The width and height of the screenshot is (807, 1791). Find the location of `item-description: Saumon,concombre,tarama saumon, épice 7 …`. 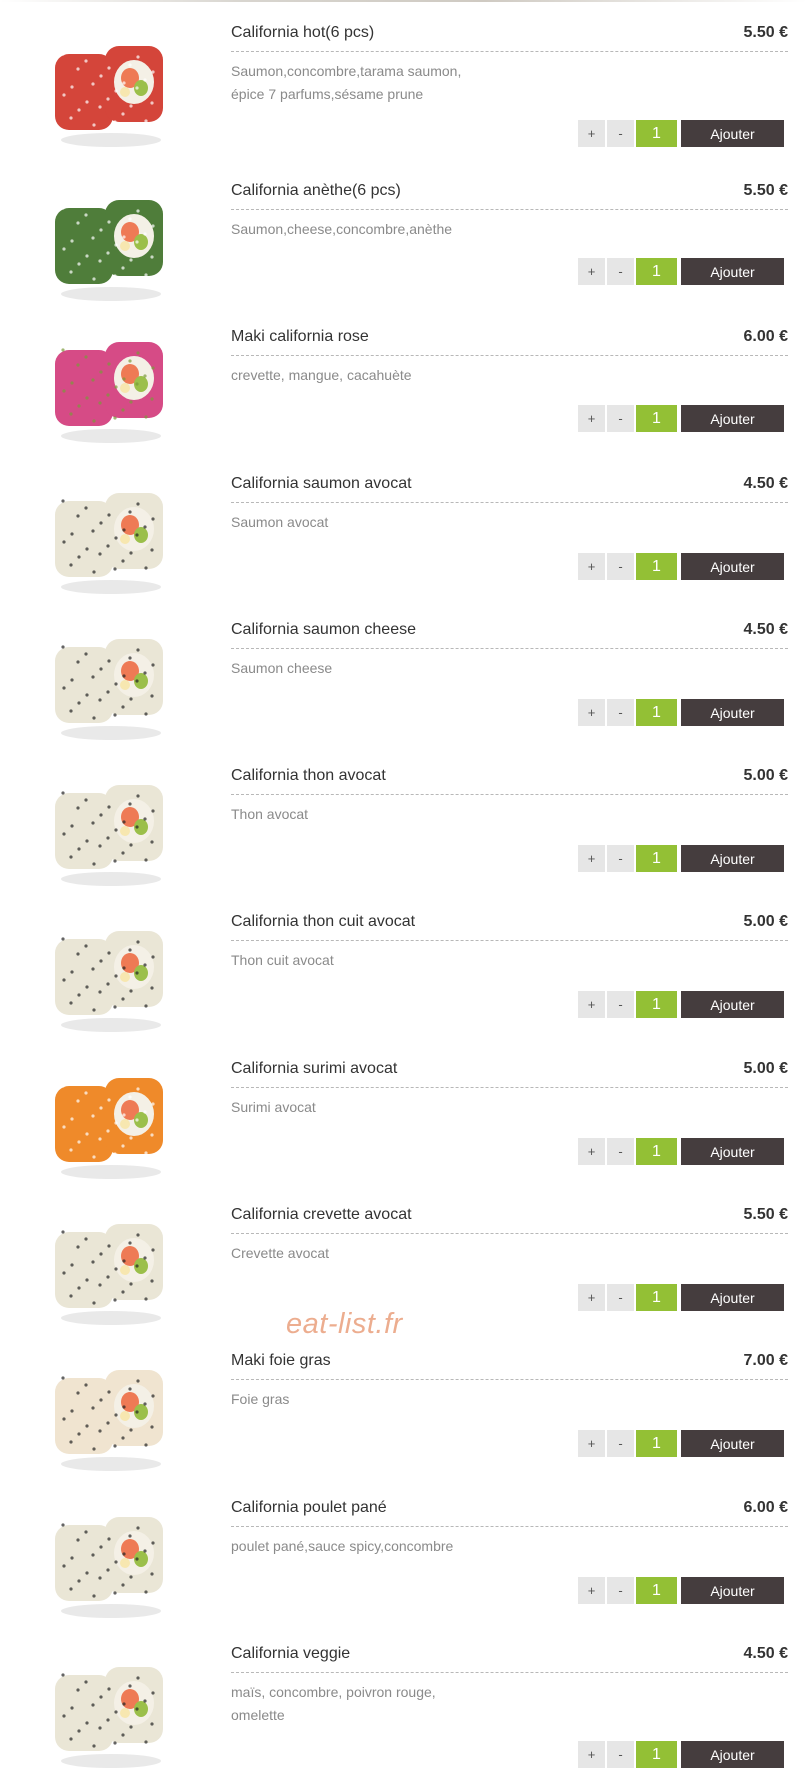

item-description: Saumon,concombre,tarama saumon, épice 7 … is located at coordinates (346, 82).